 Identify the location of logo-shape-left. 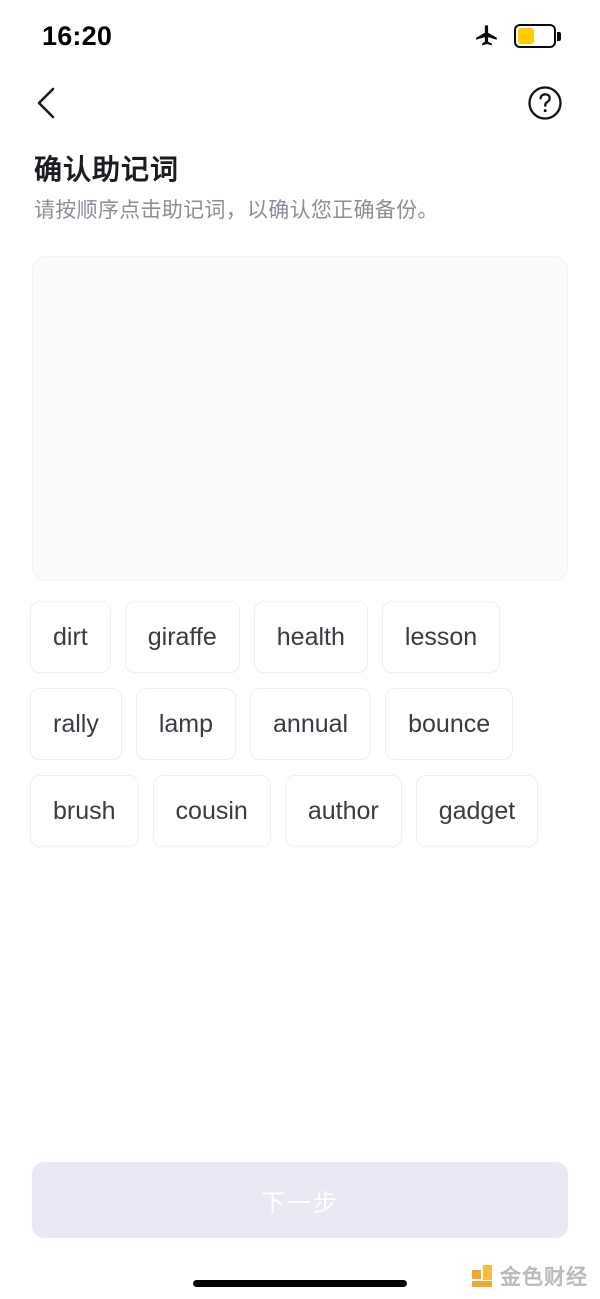
(476, 1274).